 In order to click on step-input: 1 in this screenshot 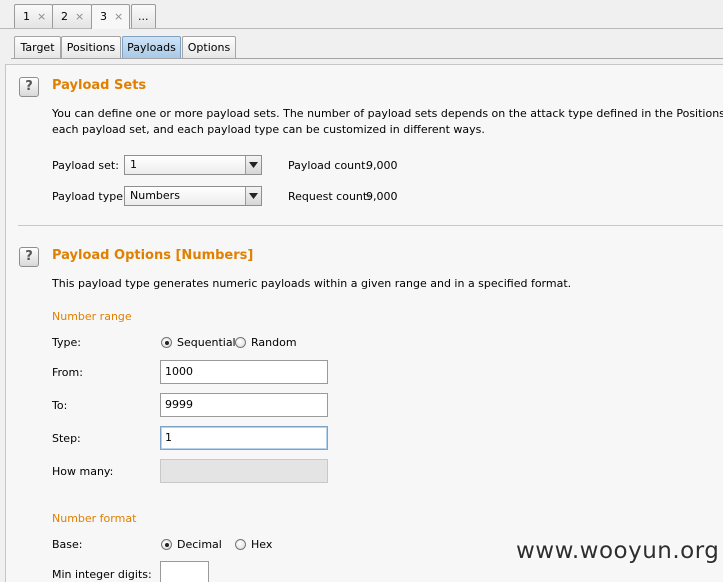, I will do `click(244, 438)`.